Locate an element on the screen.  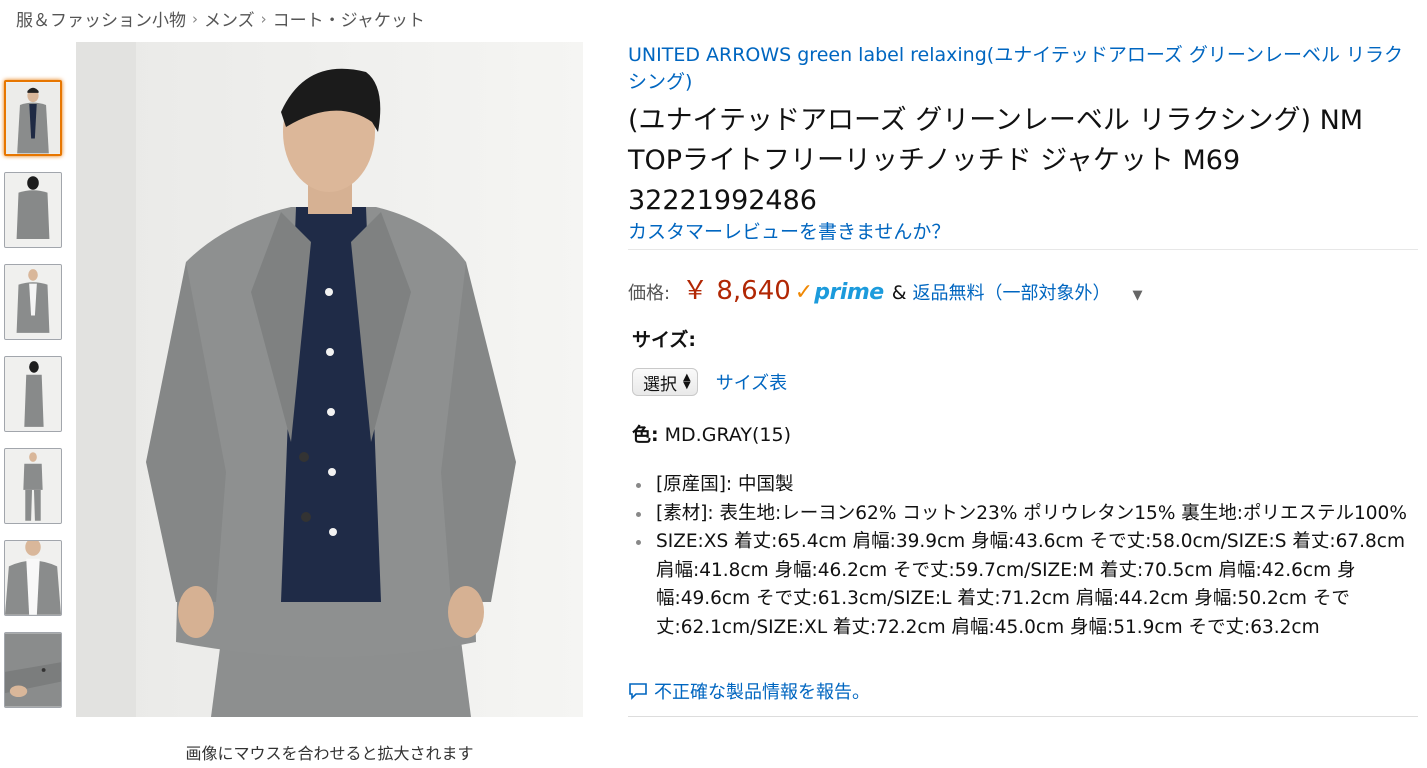
price-row: 価格: ￥ 8,640 ✓ prime & 返品無料（一部対象外） ▼ is located at coordinates (1023, 288).